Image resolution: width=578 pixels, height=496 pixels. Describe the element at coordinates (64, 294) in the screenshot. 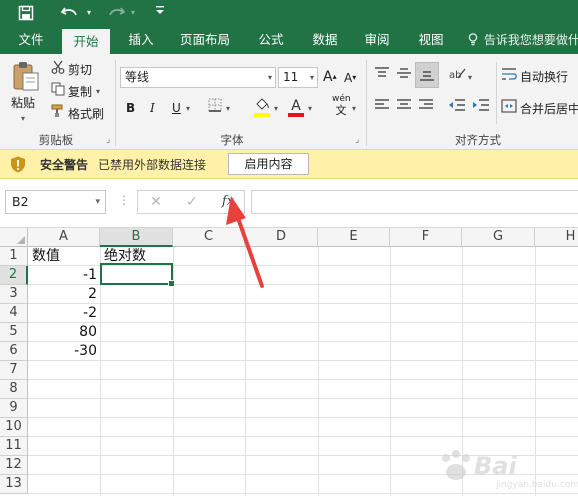

I see `cell-a3: 2` at that location.